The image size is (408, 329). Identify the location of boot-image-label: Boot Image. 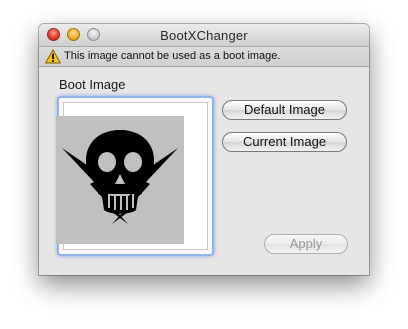
(92, 84).